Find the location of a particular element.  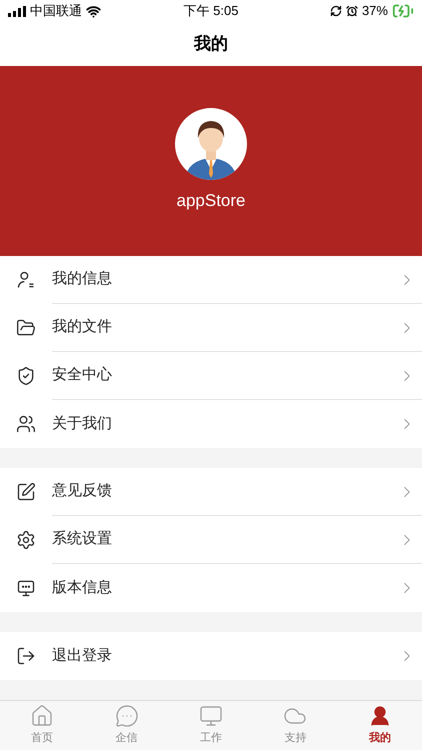

carrier-name: 中国联通 is located at coordinates (56, 11).